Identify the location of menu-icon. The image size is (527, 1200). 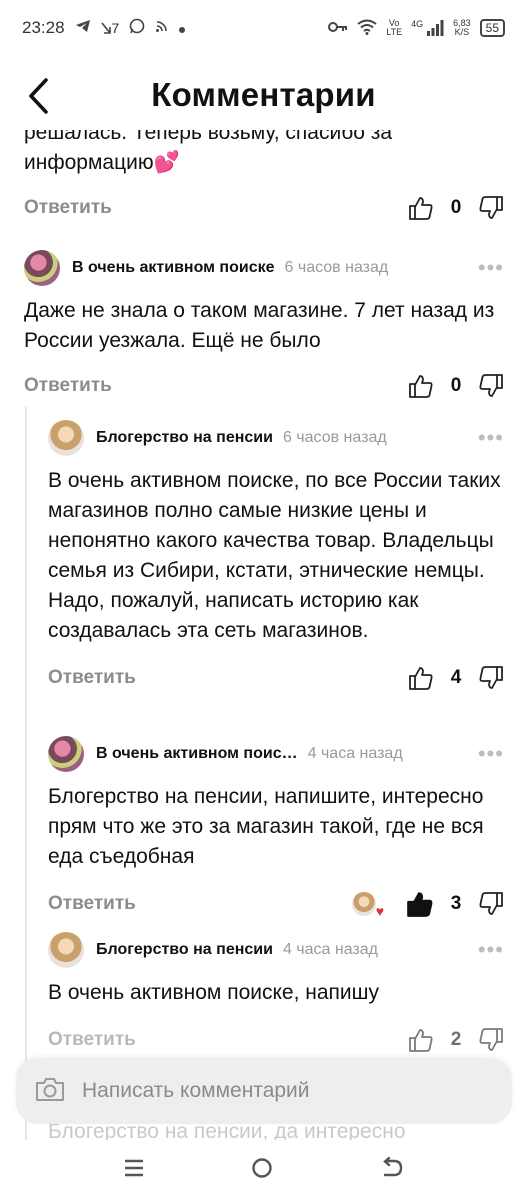
(134, 1170).